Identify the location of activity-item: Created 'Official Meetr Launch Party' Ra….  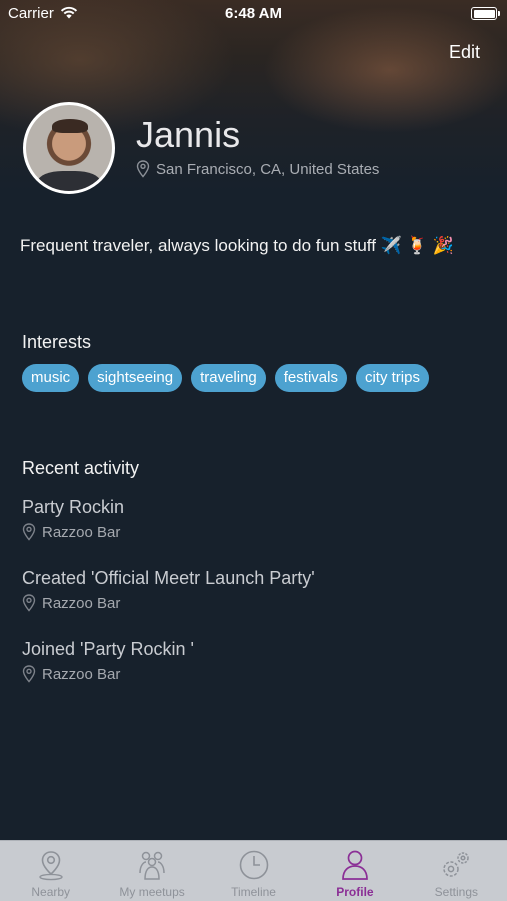
(168, 590).